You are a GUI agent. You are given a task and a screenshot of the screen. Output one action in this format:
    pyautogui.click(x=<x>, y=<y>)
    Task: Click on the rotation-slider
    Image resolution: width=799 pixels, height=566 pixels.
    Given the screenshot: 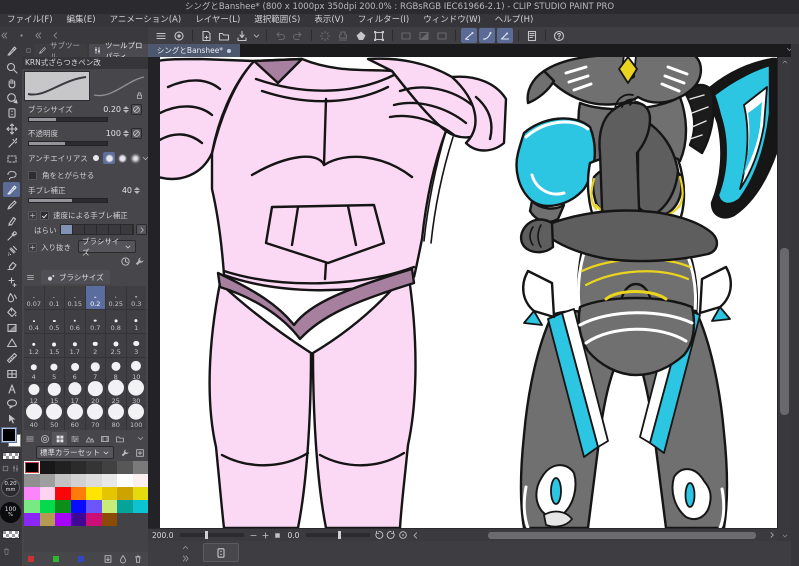 What is the action you would take?
    pyautogui.click(x=338, y=535)
    